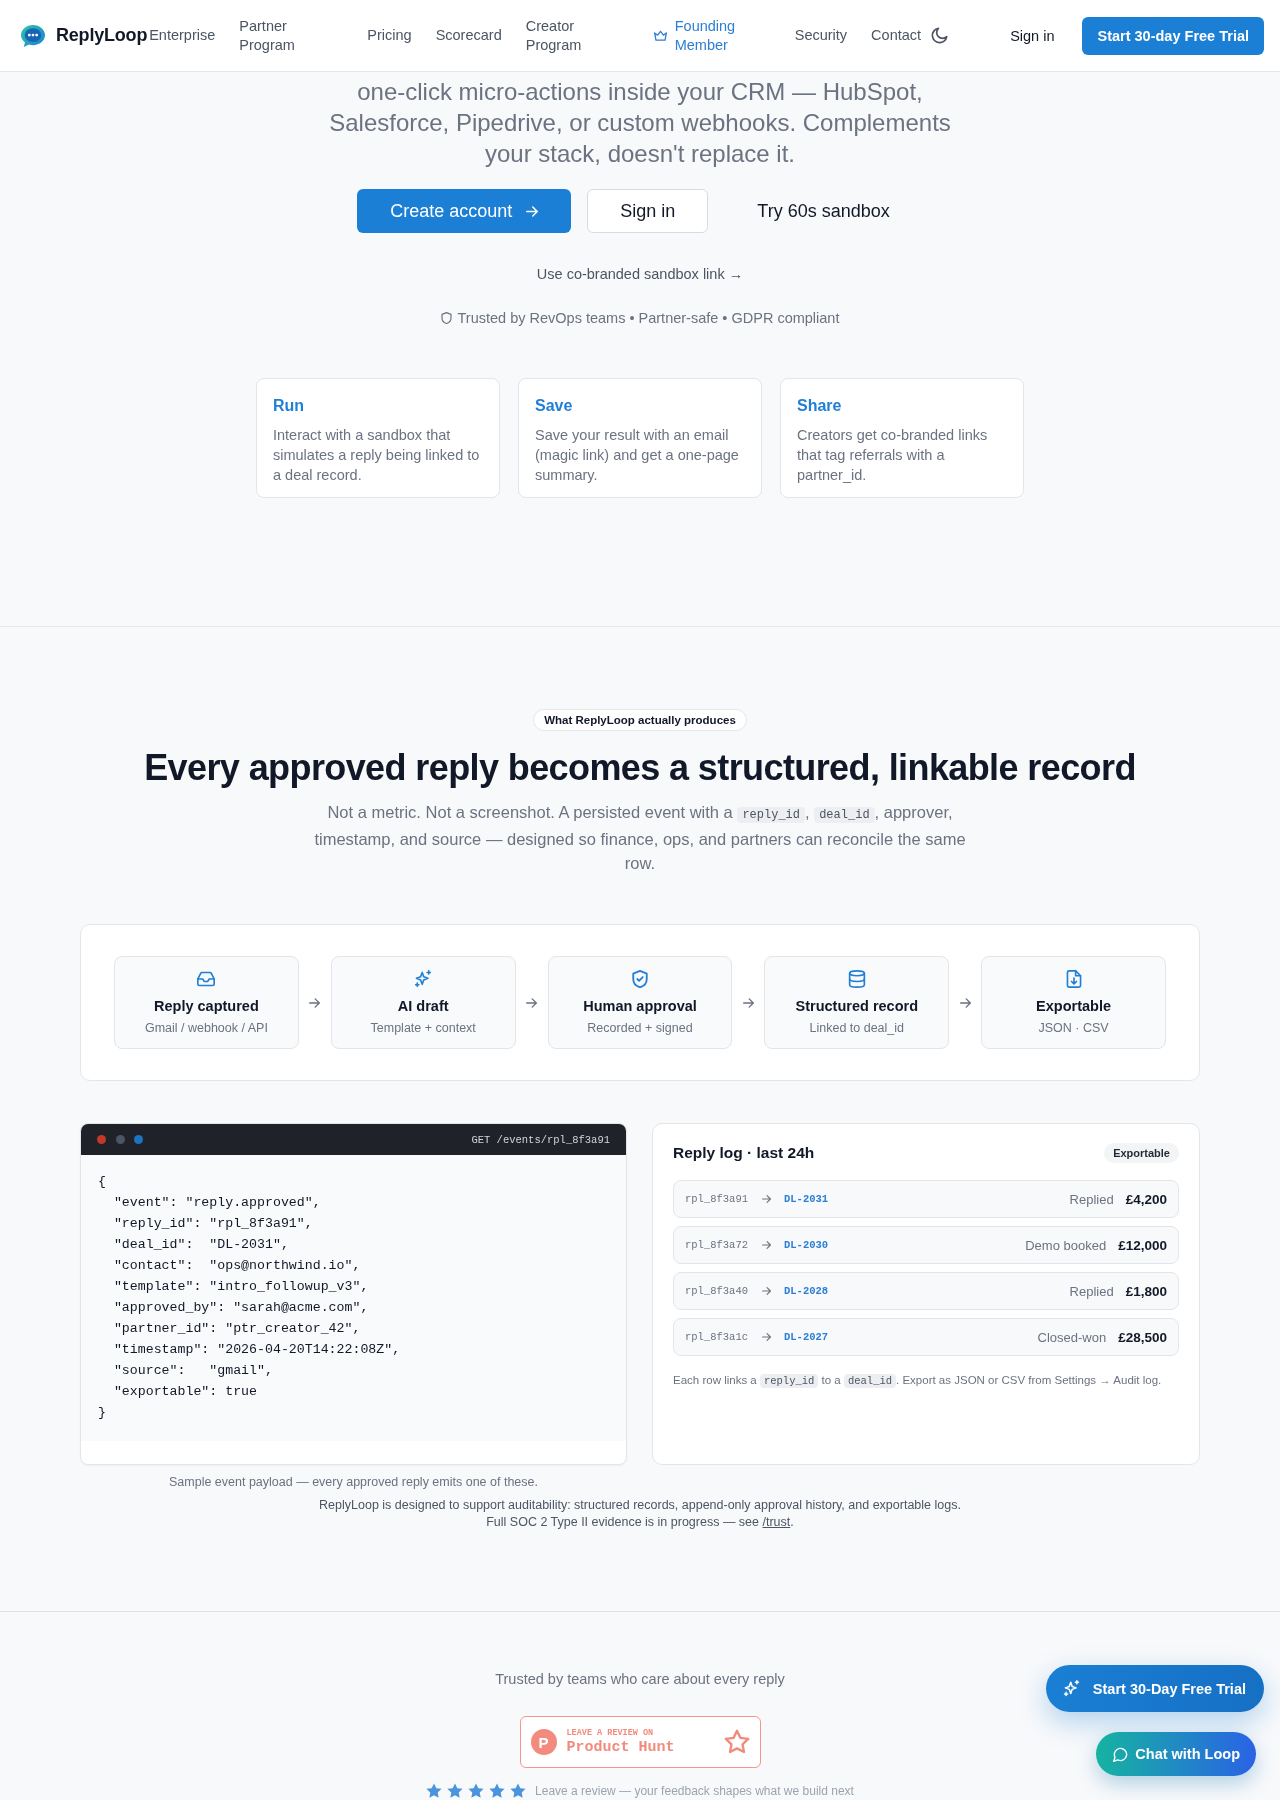 The height and width of the screenshot is (1800, 1280). What do you see at coordinates (1073, 979) in the screenshot?
I see `file-download-icon` at bounding box center [1073, 979].